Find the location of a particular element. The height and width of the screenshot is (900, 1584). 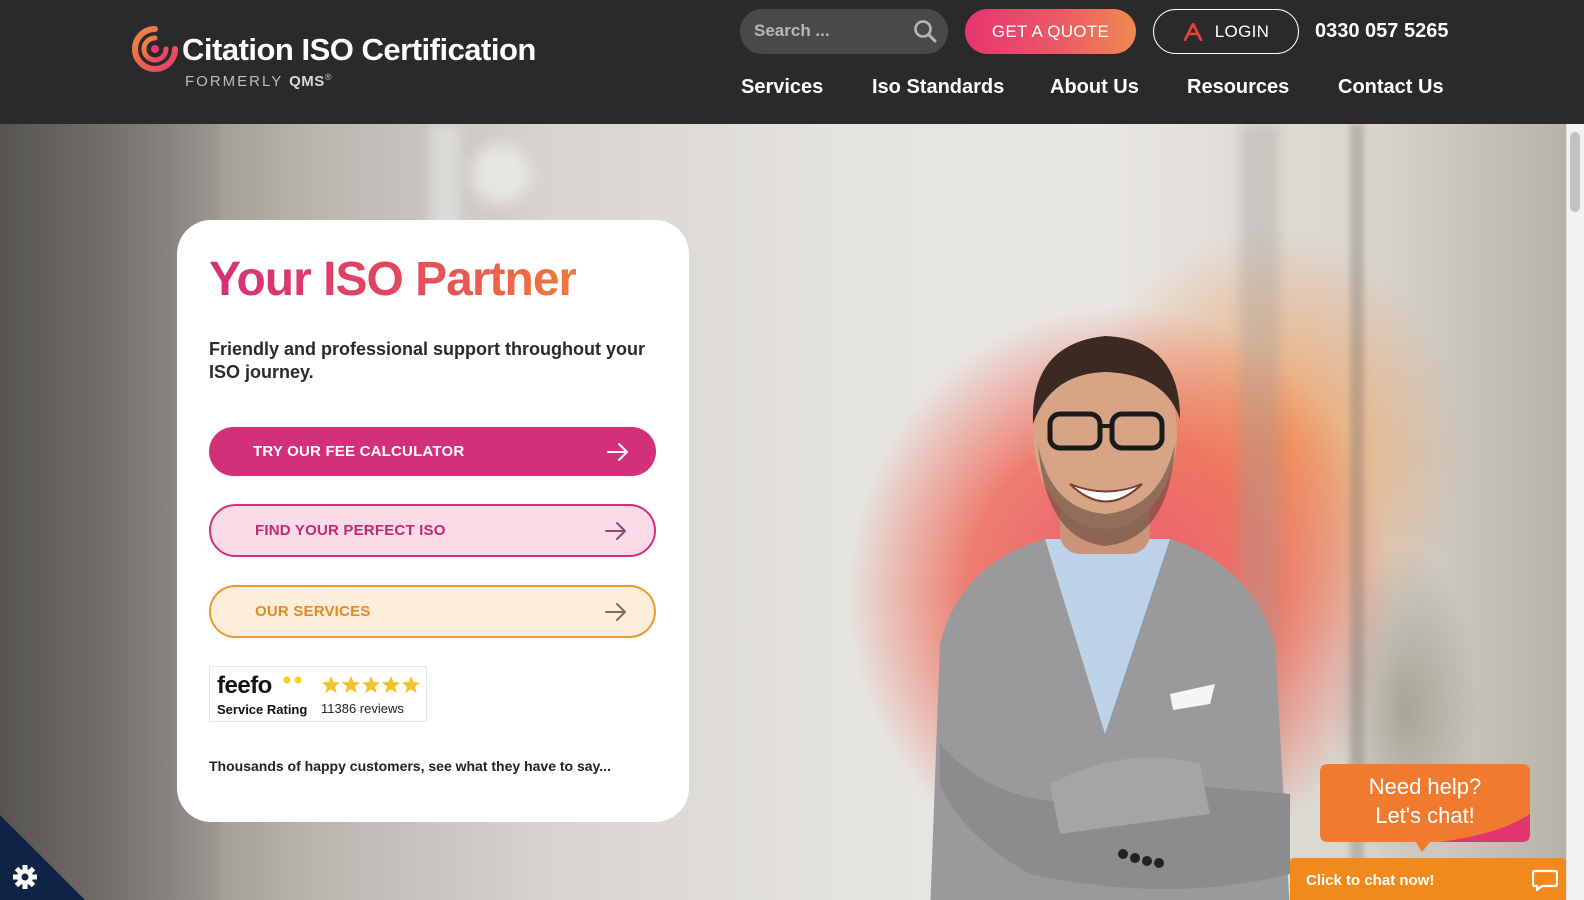

phone-number: 0330 057 5265 is located at coordinates (1381, 31).